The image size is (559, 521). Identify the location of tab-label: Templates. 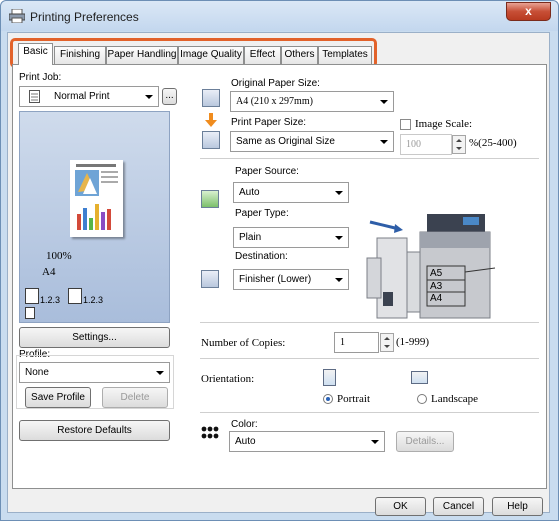
(345, 54).